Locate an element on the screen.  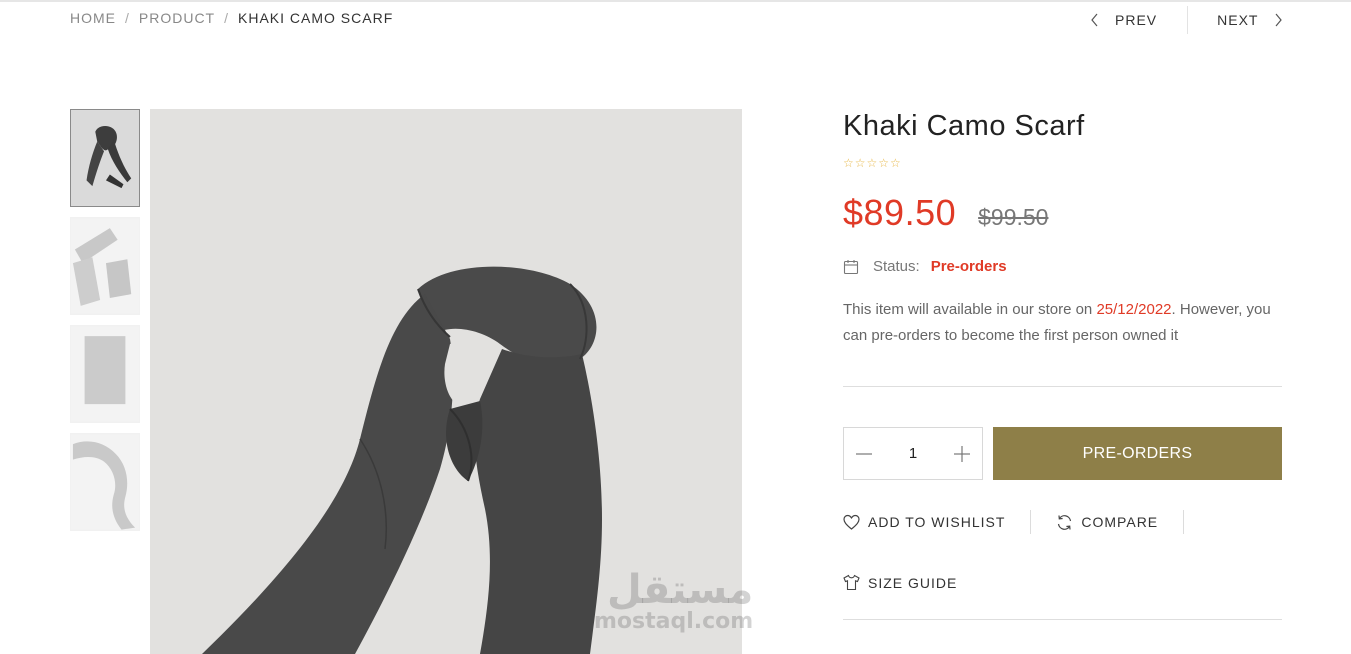
chevron-left-icon is located at coordinates (1094, 20).